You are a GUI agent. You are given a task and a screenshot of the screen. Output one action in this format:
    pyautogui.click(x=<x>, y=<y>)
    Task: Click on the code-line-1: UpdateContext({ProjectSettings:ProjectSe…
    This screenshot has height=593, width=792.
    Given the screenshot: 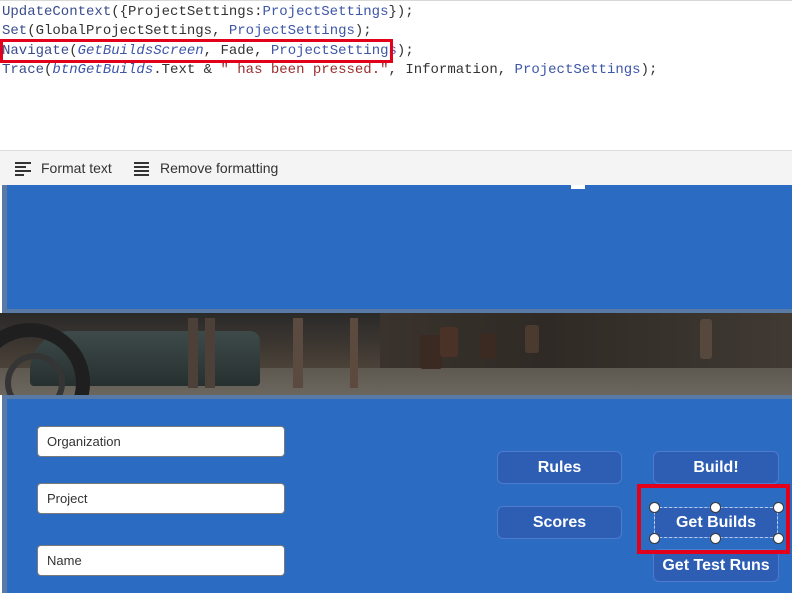 What is the action you would take?
    pyautogui.click(x=208, y=12)
    